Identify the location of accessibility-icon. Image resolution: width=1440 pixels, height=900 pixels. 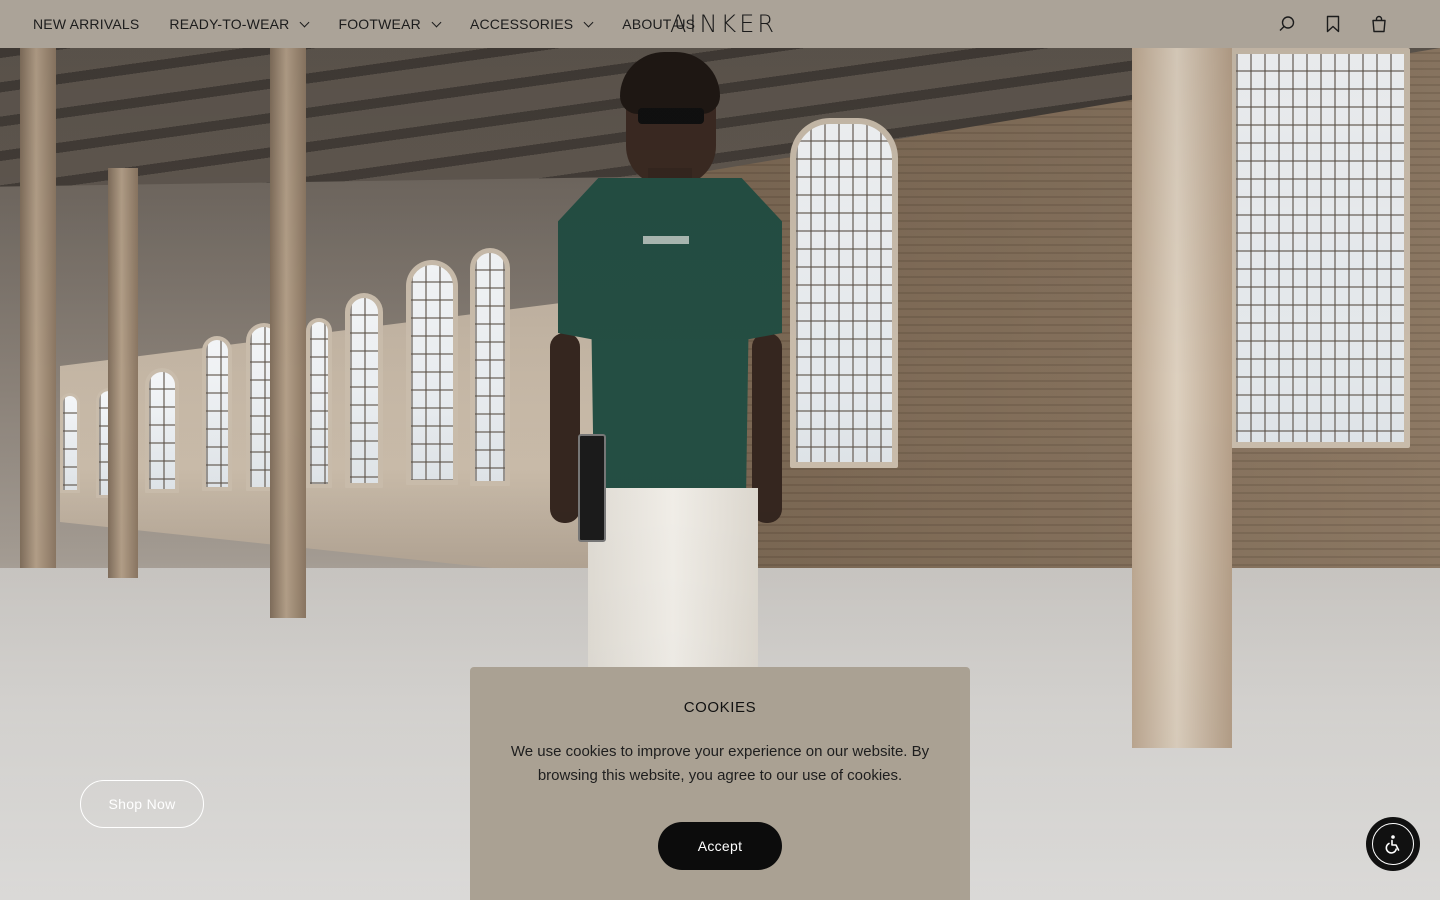
(1393, 844).